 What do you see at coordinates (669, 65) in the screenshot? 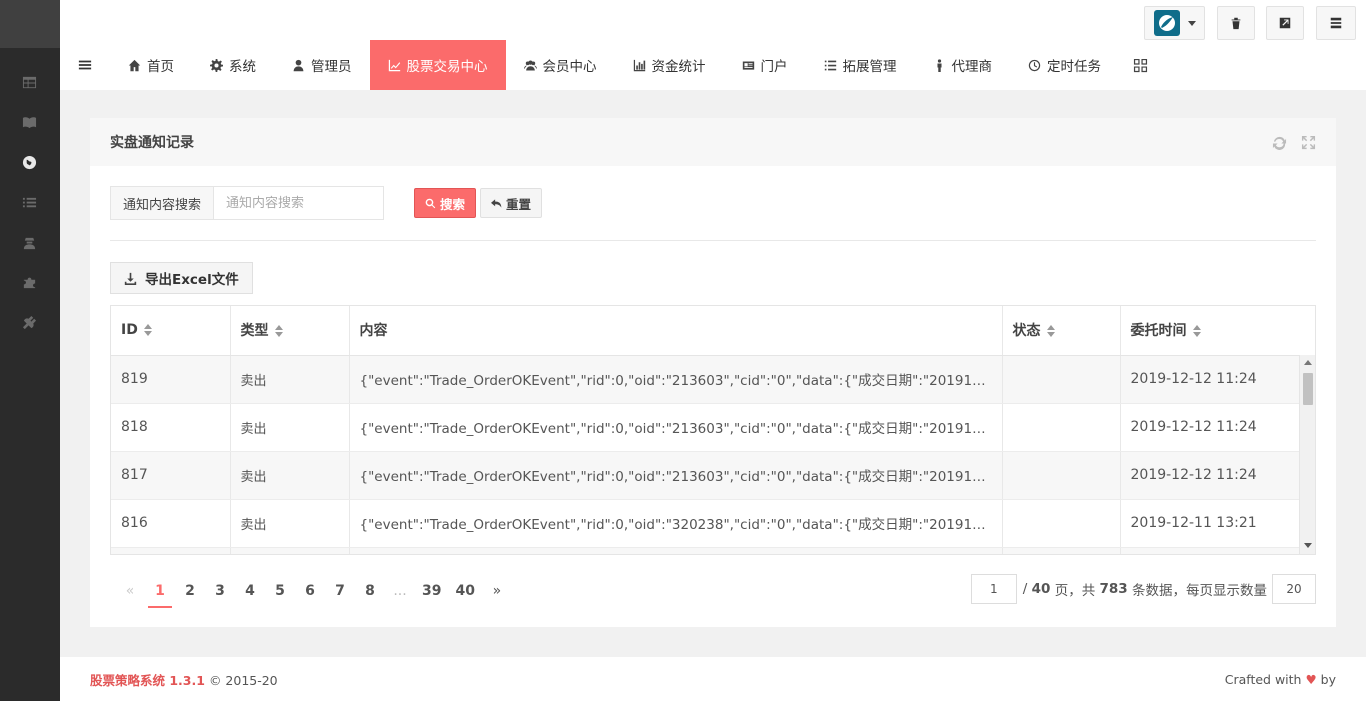
I see `nav-funds: 资金统计` at bounding box center [669, 65].